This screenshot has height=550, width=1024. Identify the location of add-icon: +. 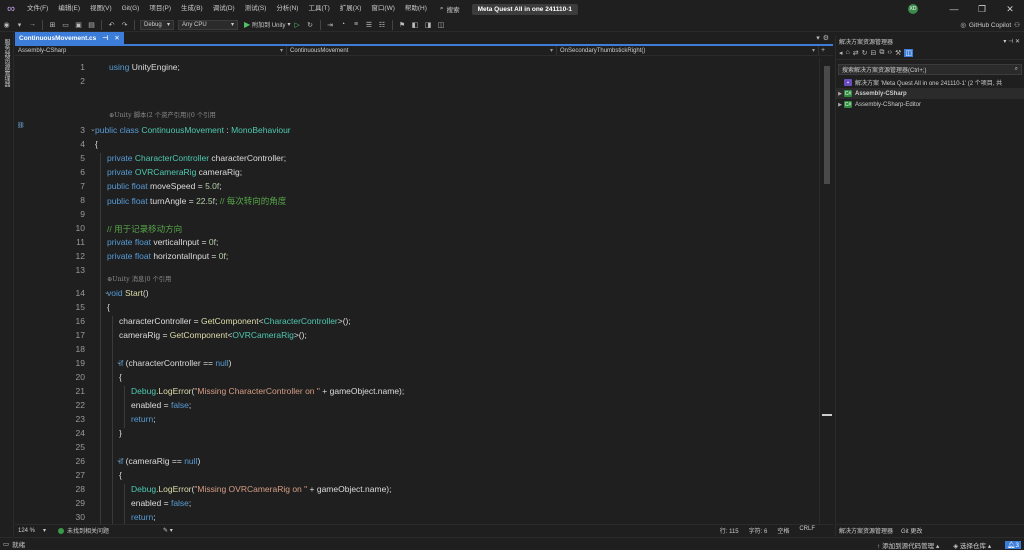
(823, 50).